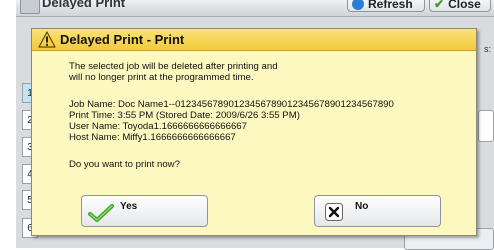 The image size is (494, 250). I want to click on close-button: ✔ Close, so click(460, 6).